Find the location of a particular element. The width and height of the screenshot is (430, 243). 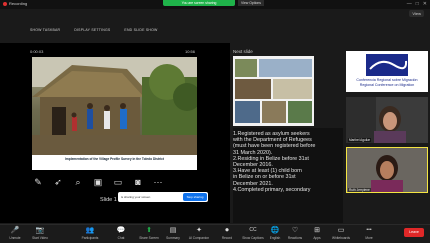

unmute-label: Unmute is located at coordinates (15, 238).